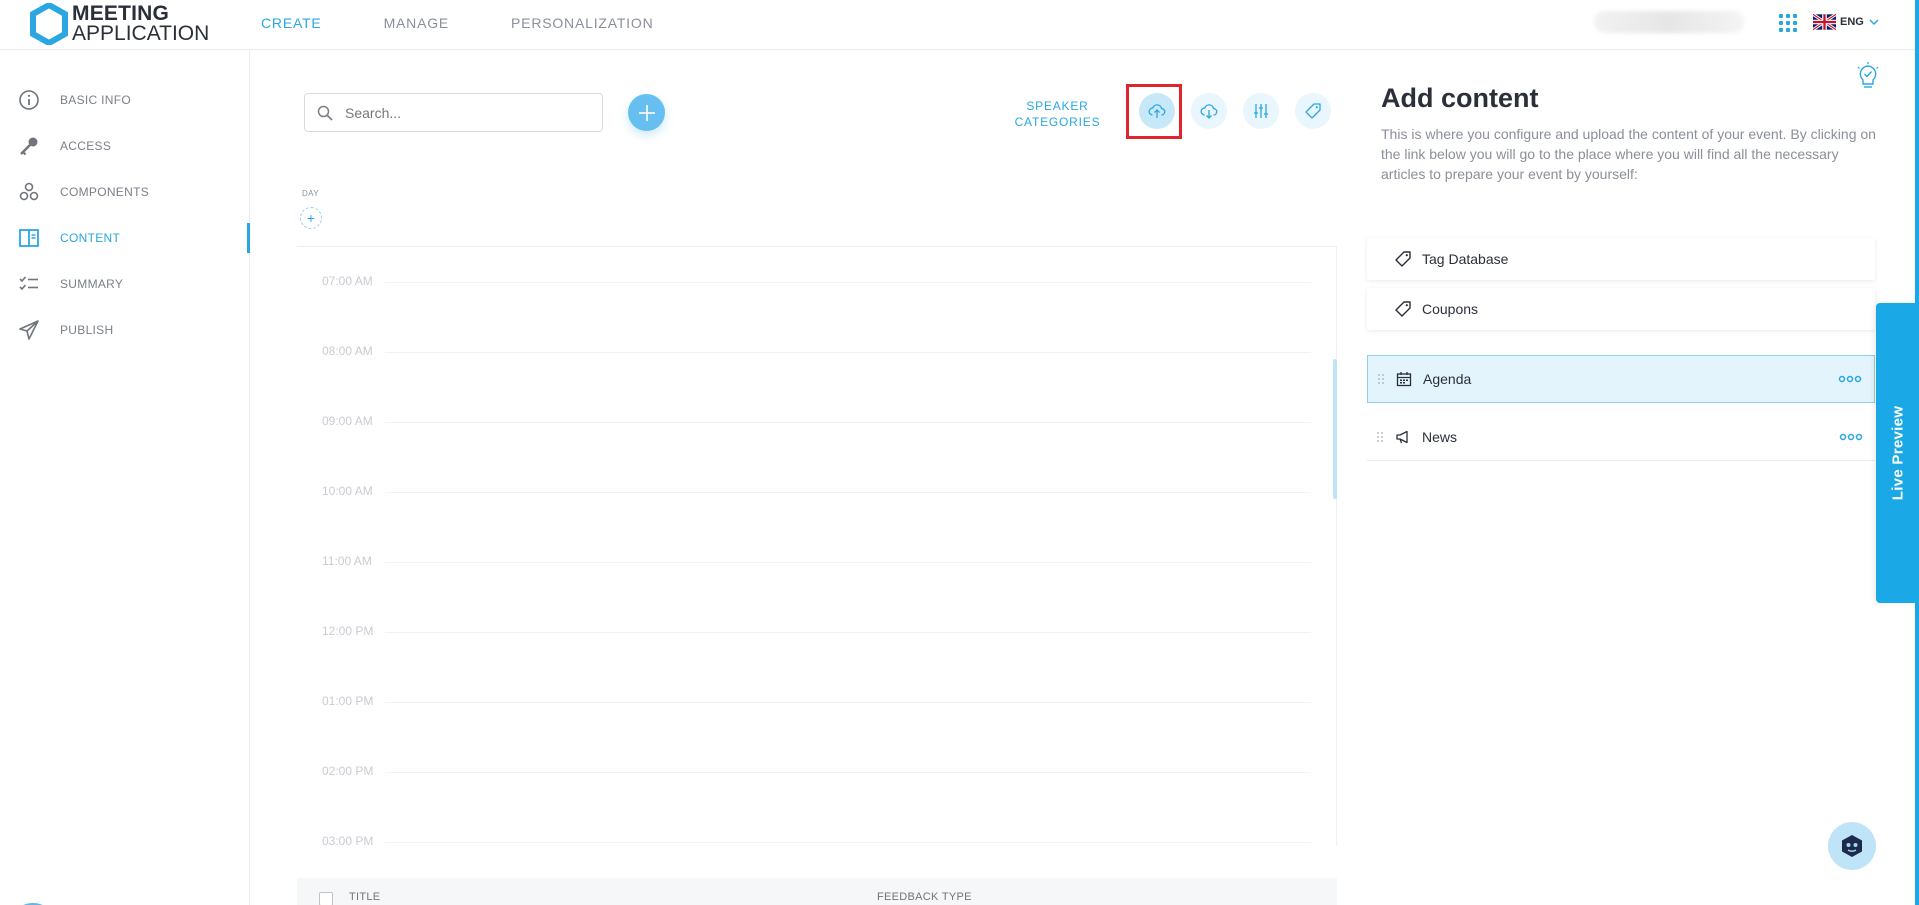 This screenshot has height=905, width=1919. I want to click on coupons-label: Coupons, so click(1450, 309).